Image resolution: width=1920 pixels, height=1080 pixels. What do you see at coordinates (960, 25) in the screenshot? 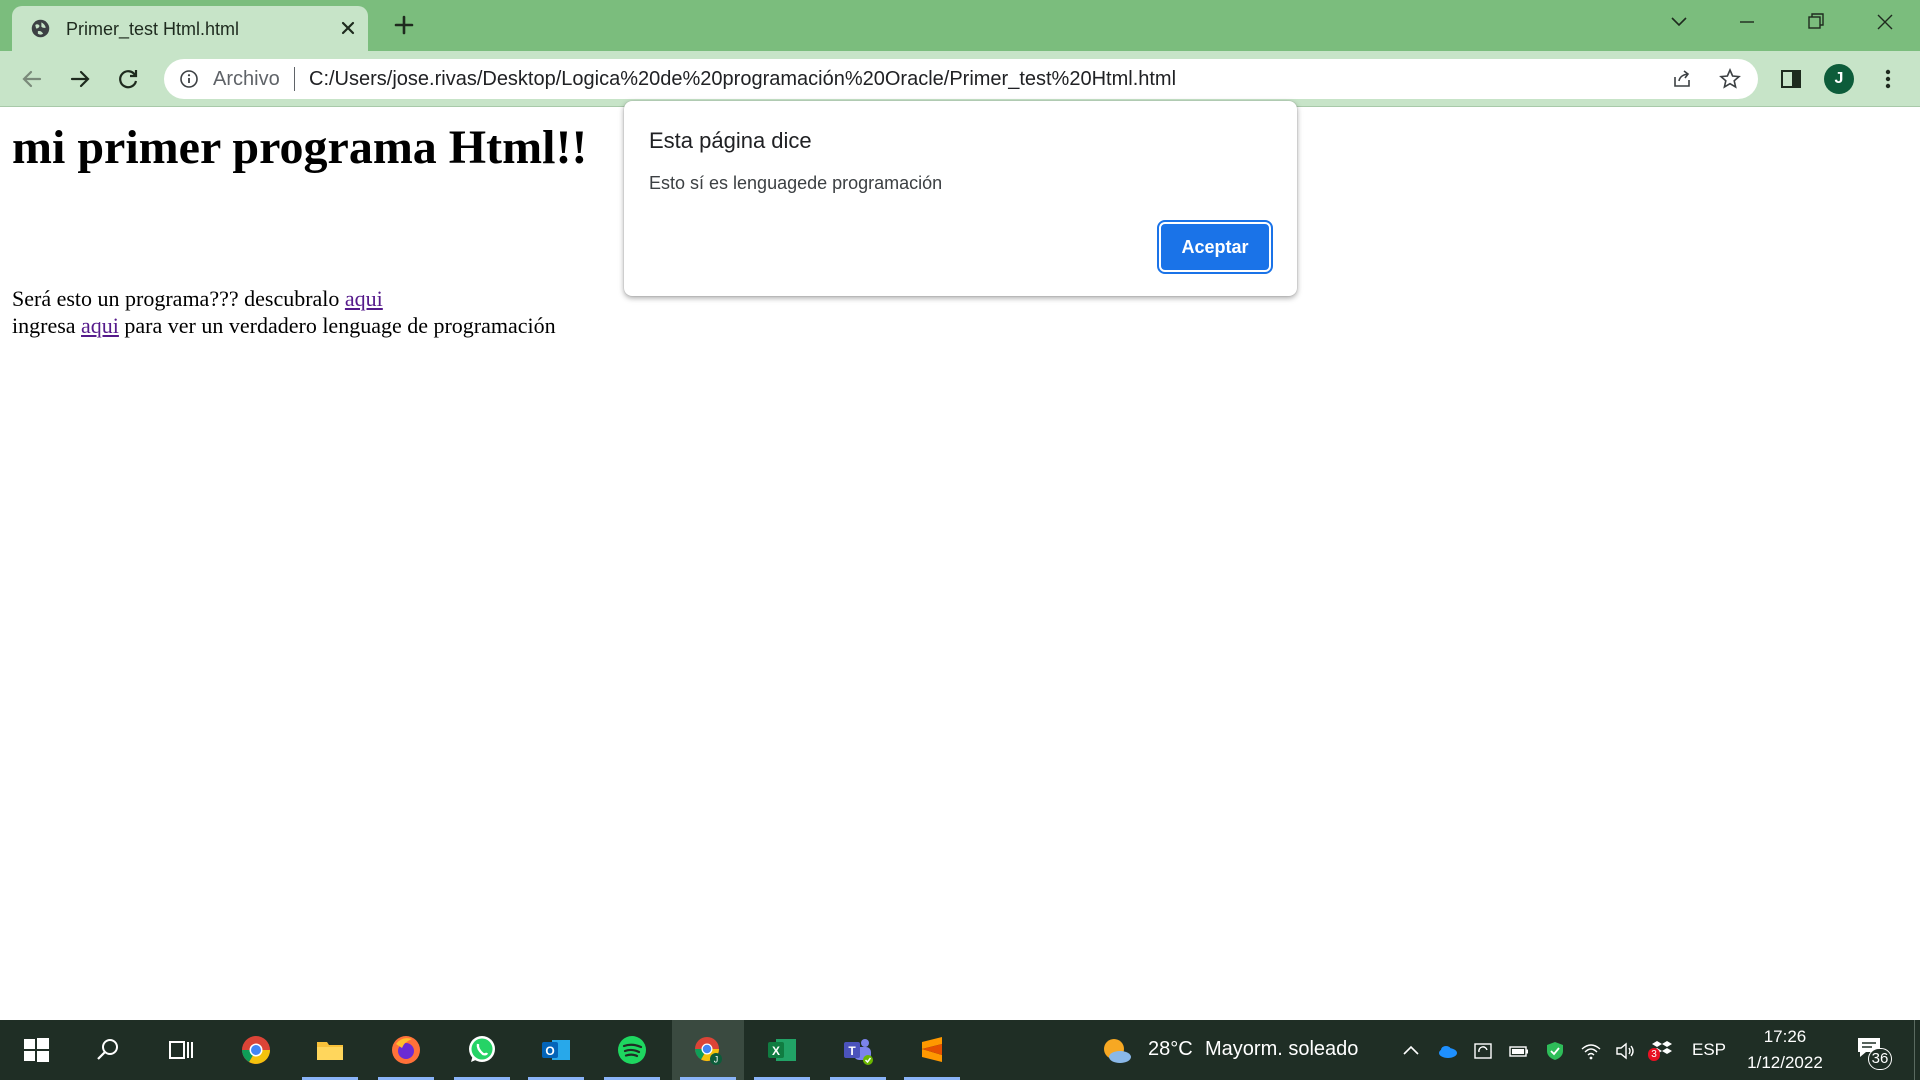
I see `tab-strip: Primer_test Html.html` at bounding box center [960, 25].